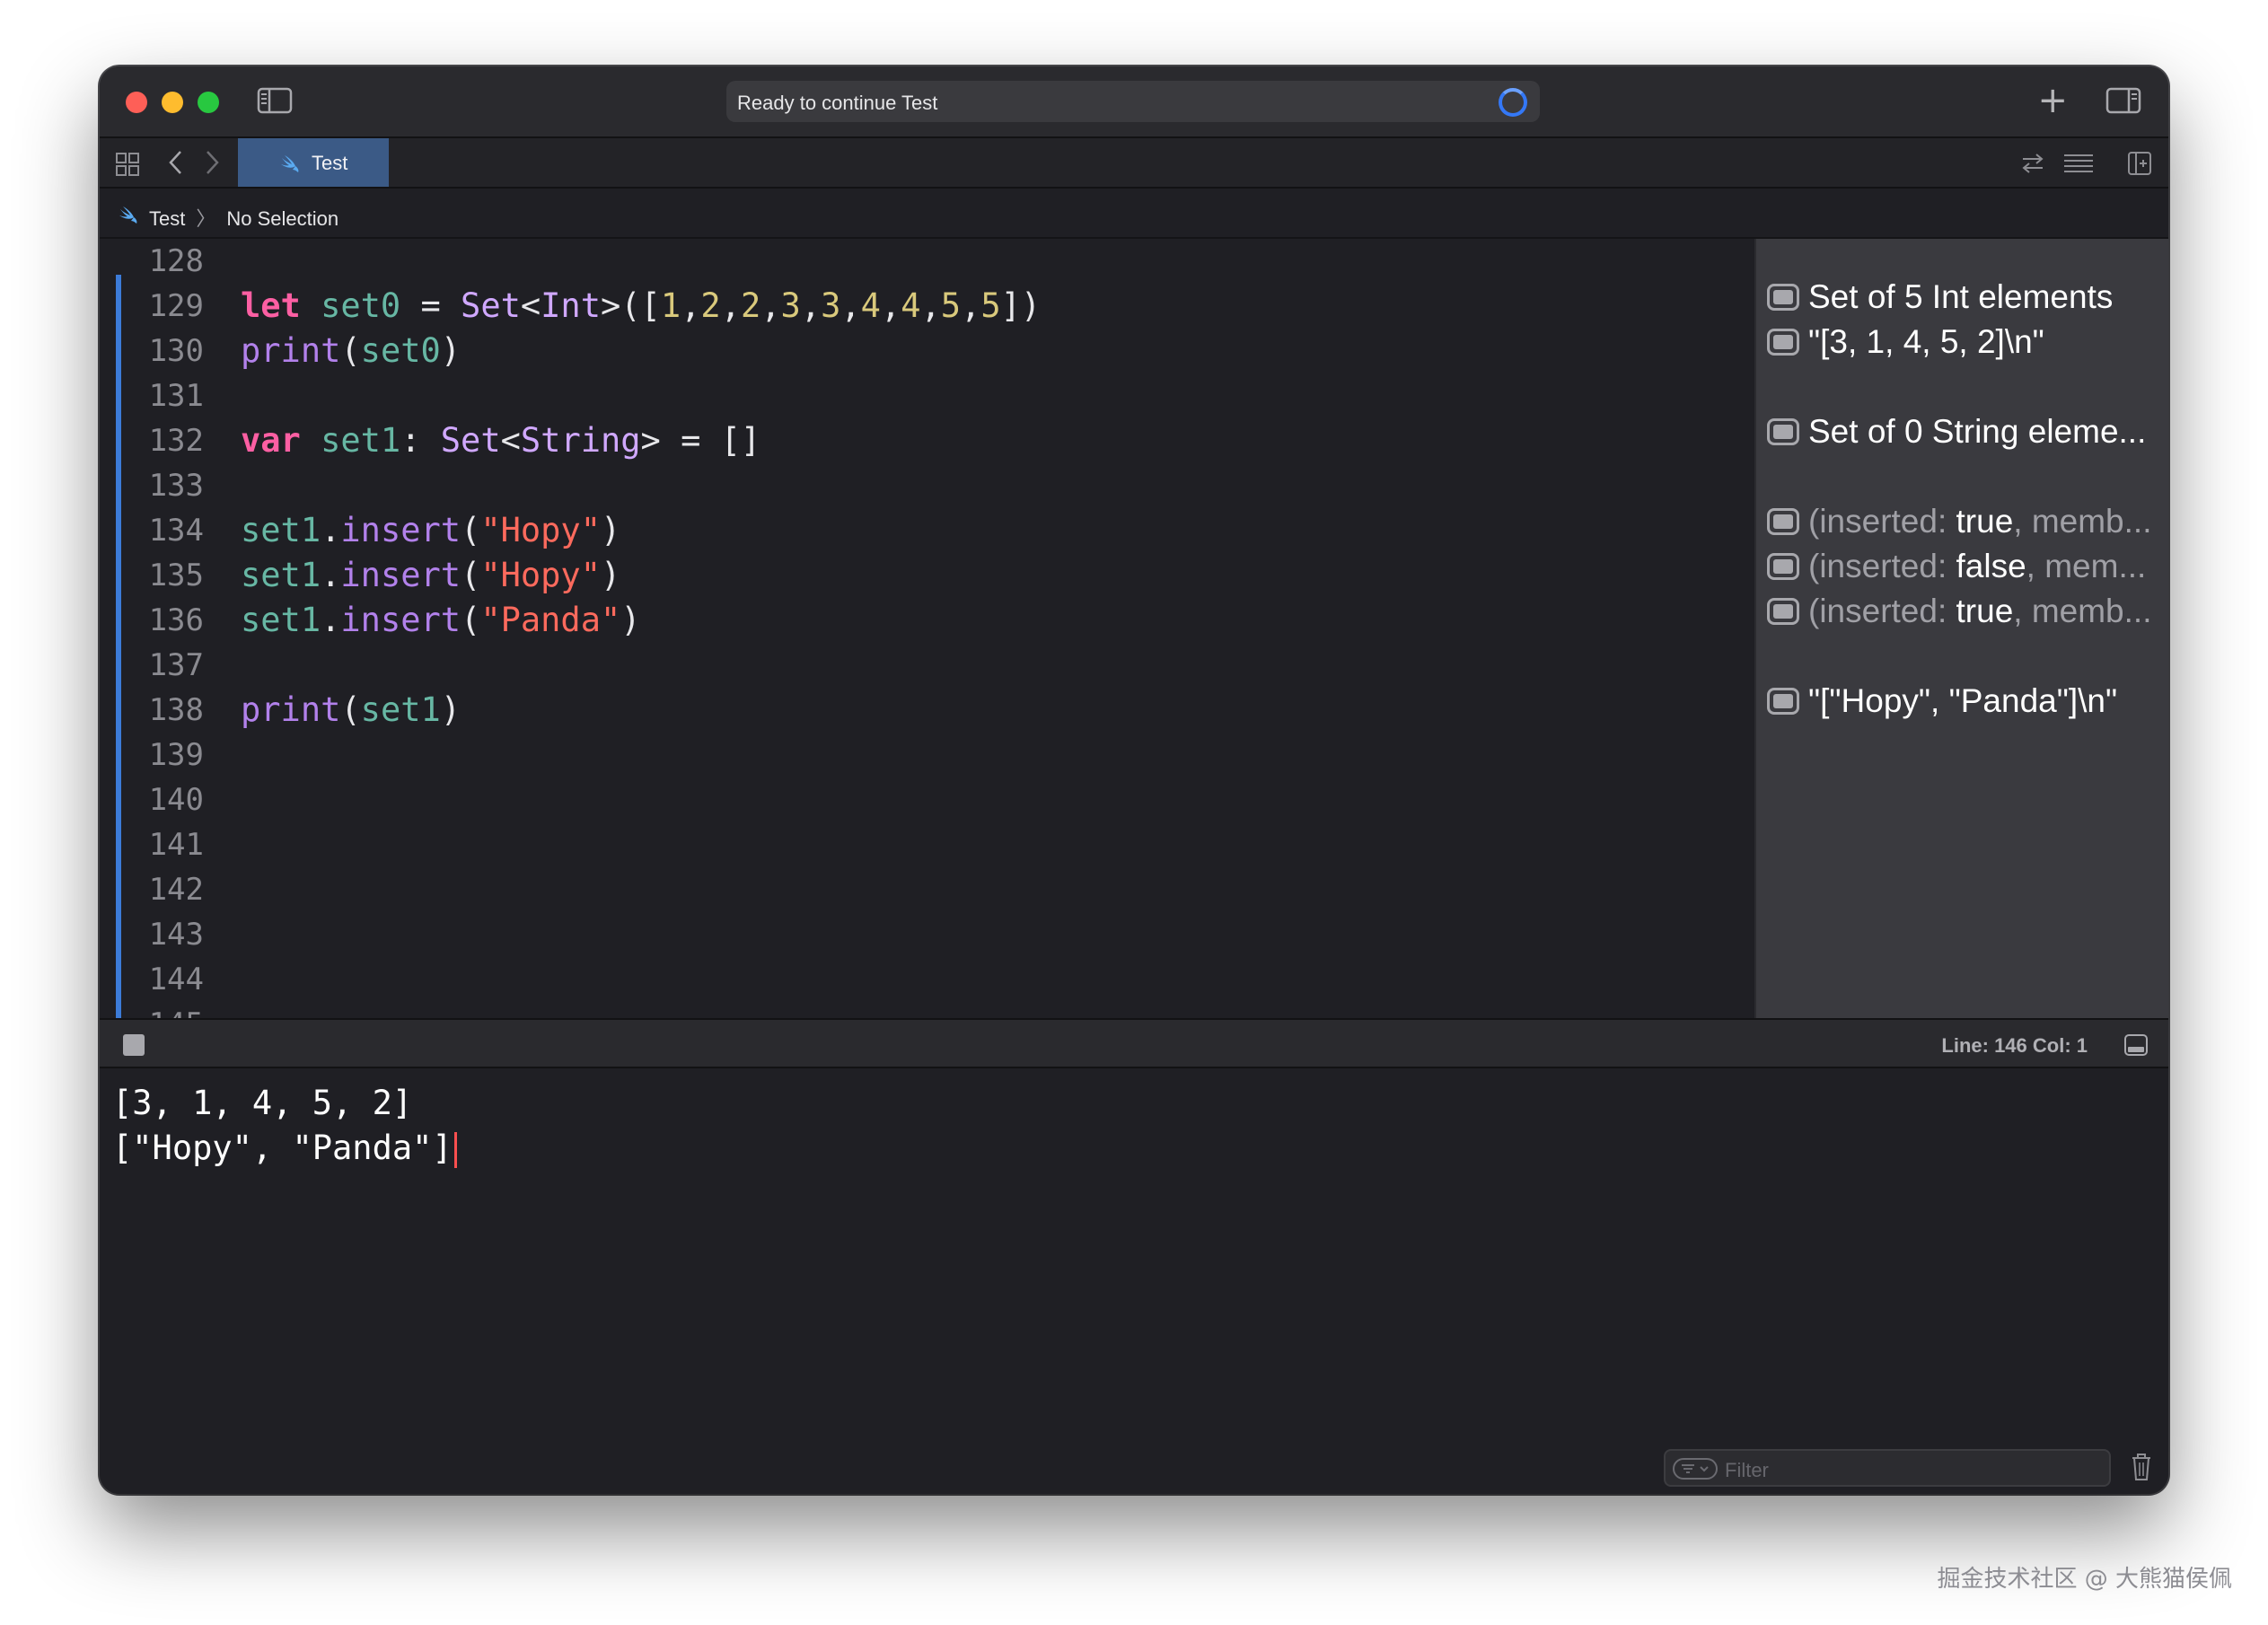 The width and height of the screenshot is (2268, 1625). Describe the element at coordinates (1963, 701) in the screenshot. I see `result-value: "["Hopy", "Panda"]\n"` at that location.